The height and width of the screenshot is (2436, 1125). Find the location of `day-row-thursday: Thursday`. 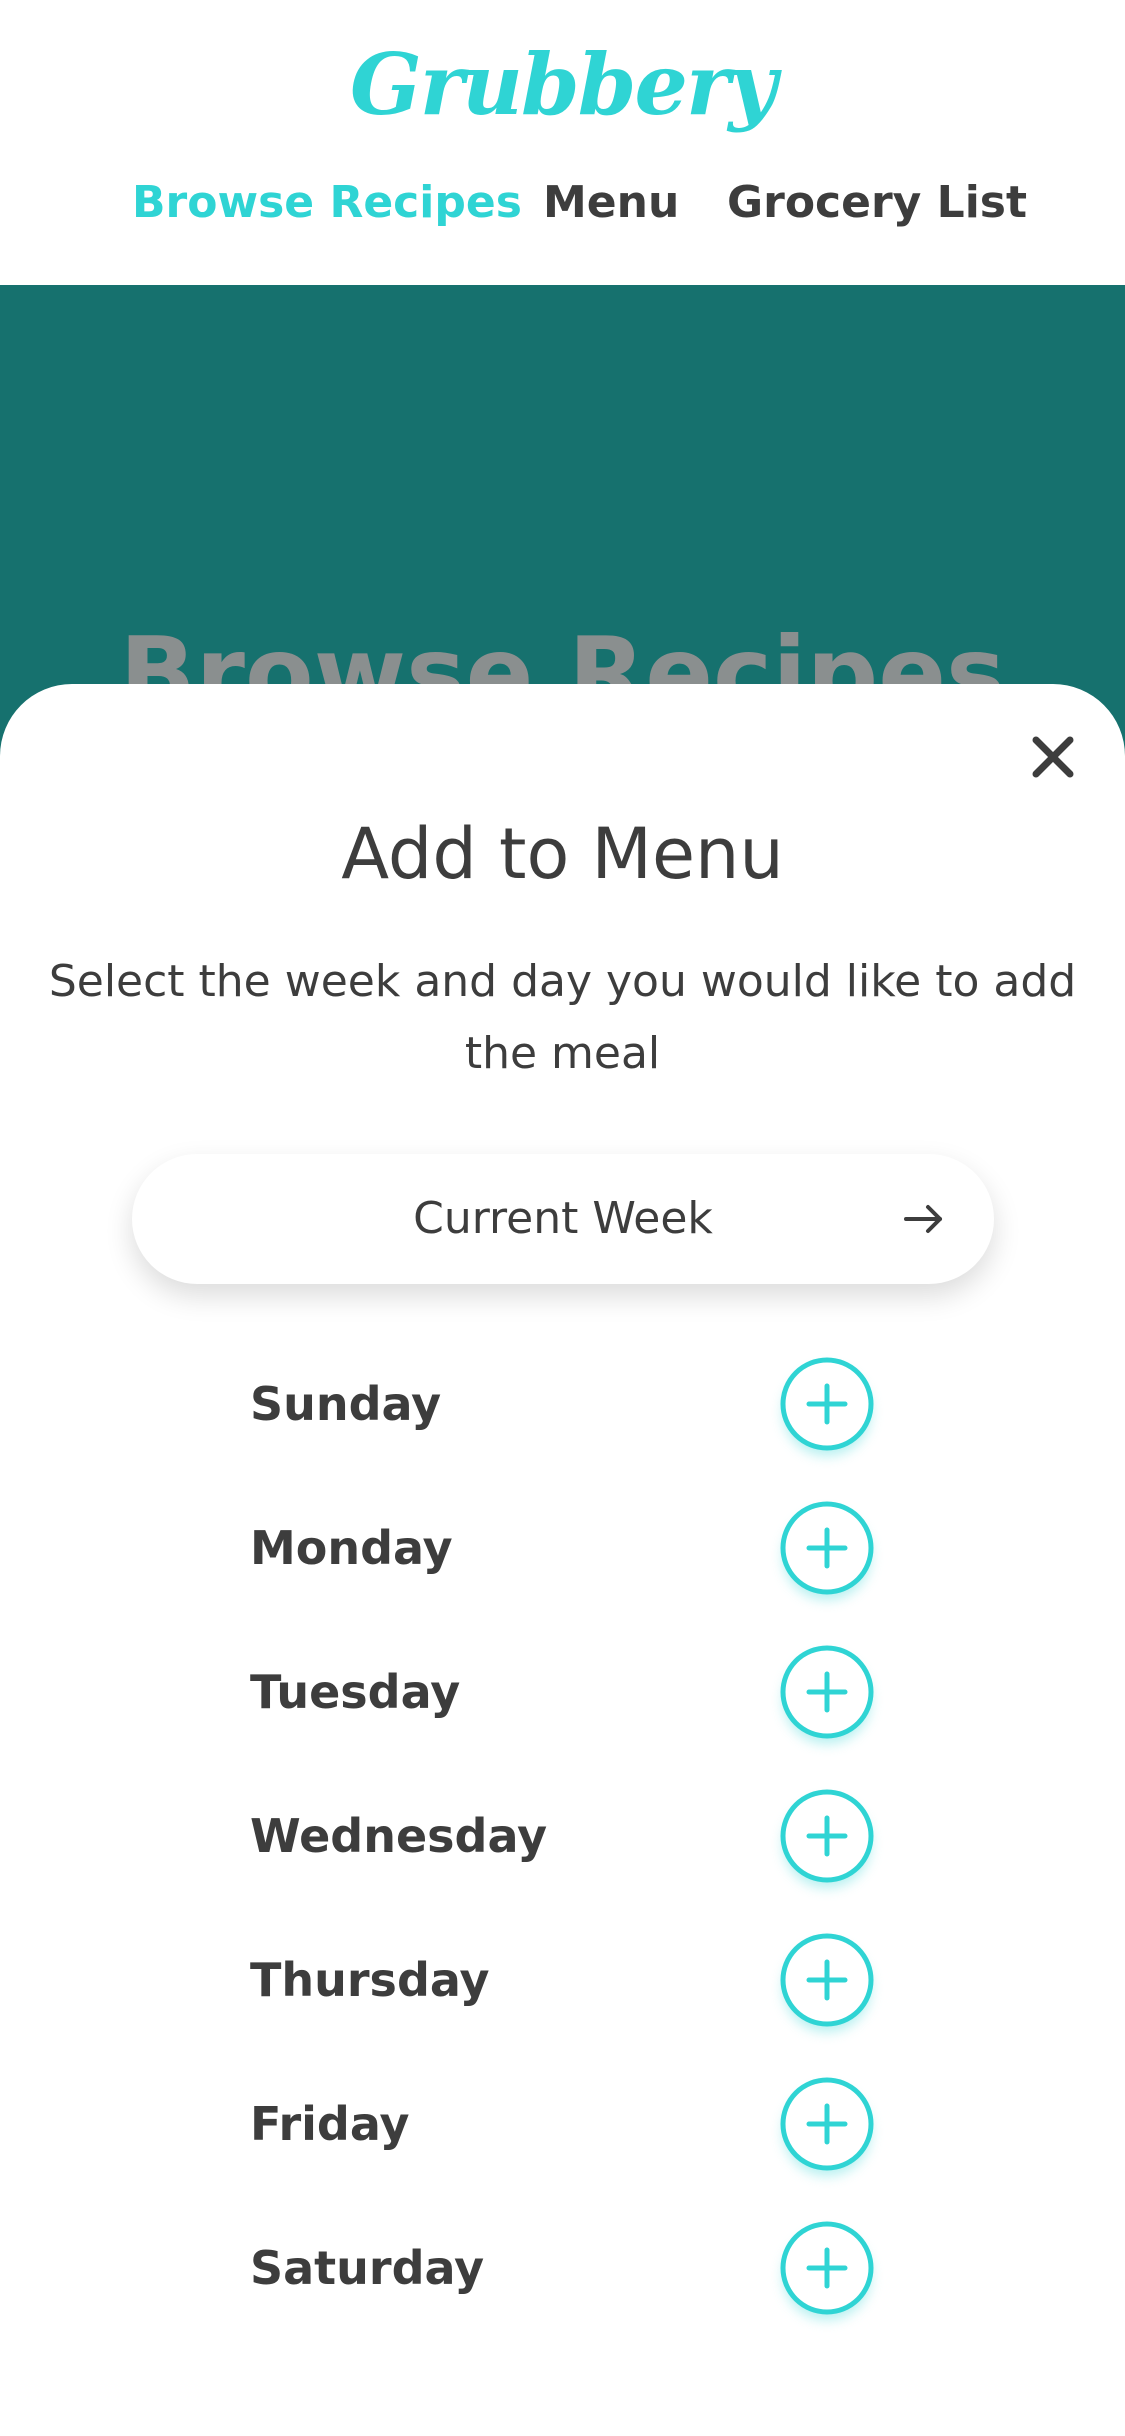

day-row-thursday: Thursday is located at coordinates (562, 1980).